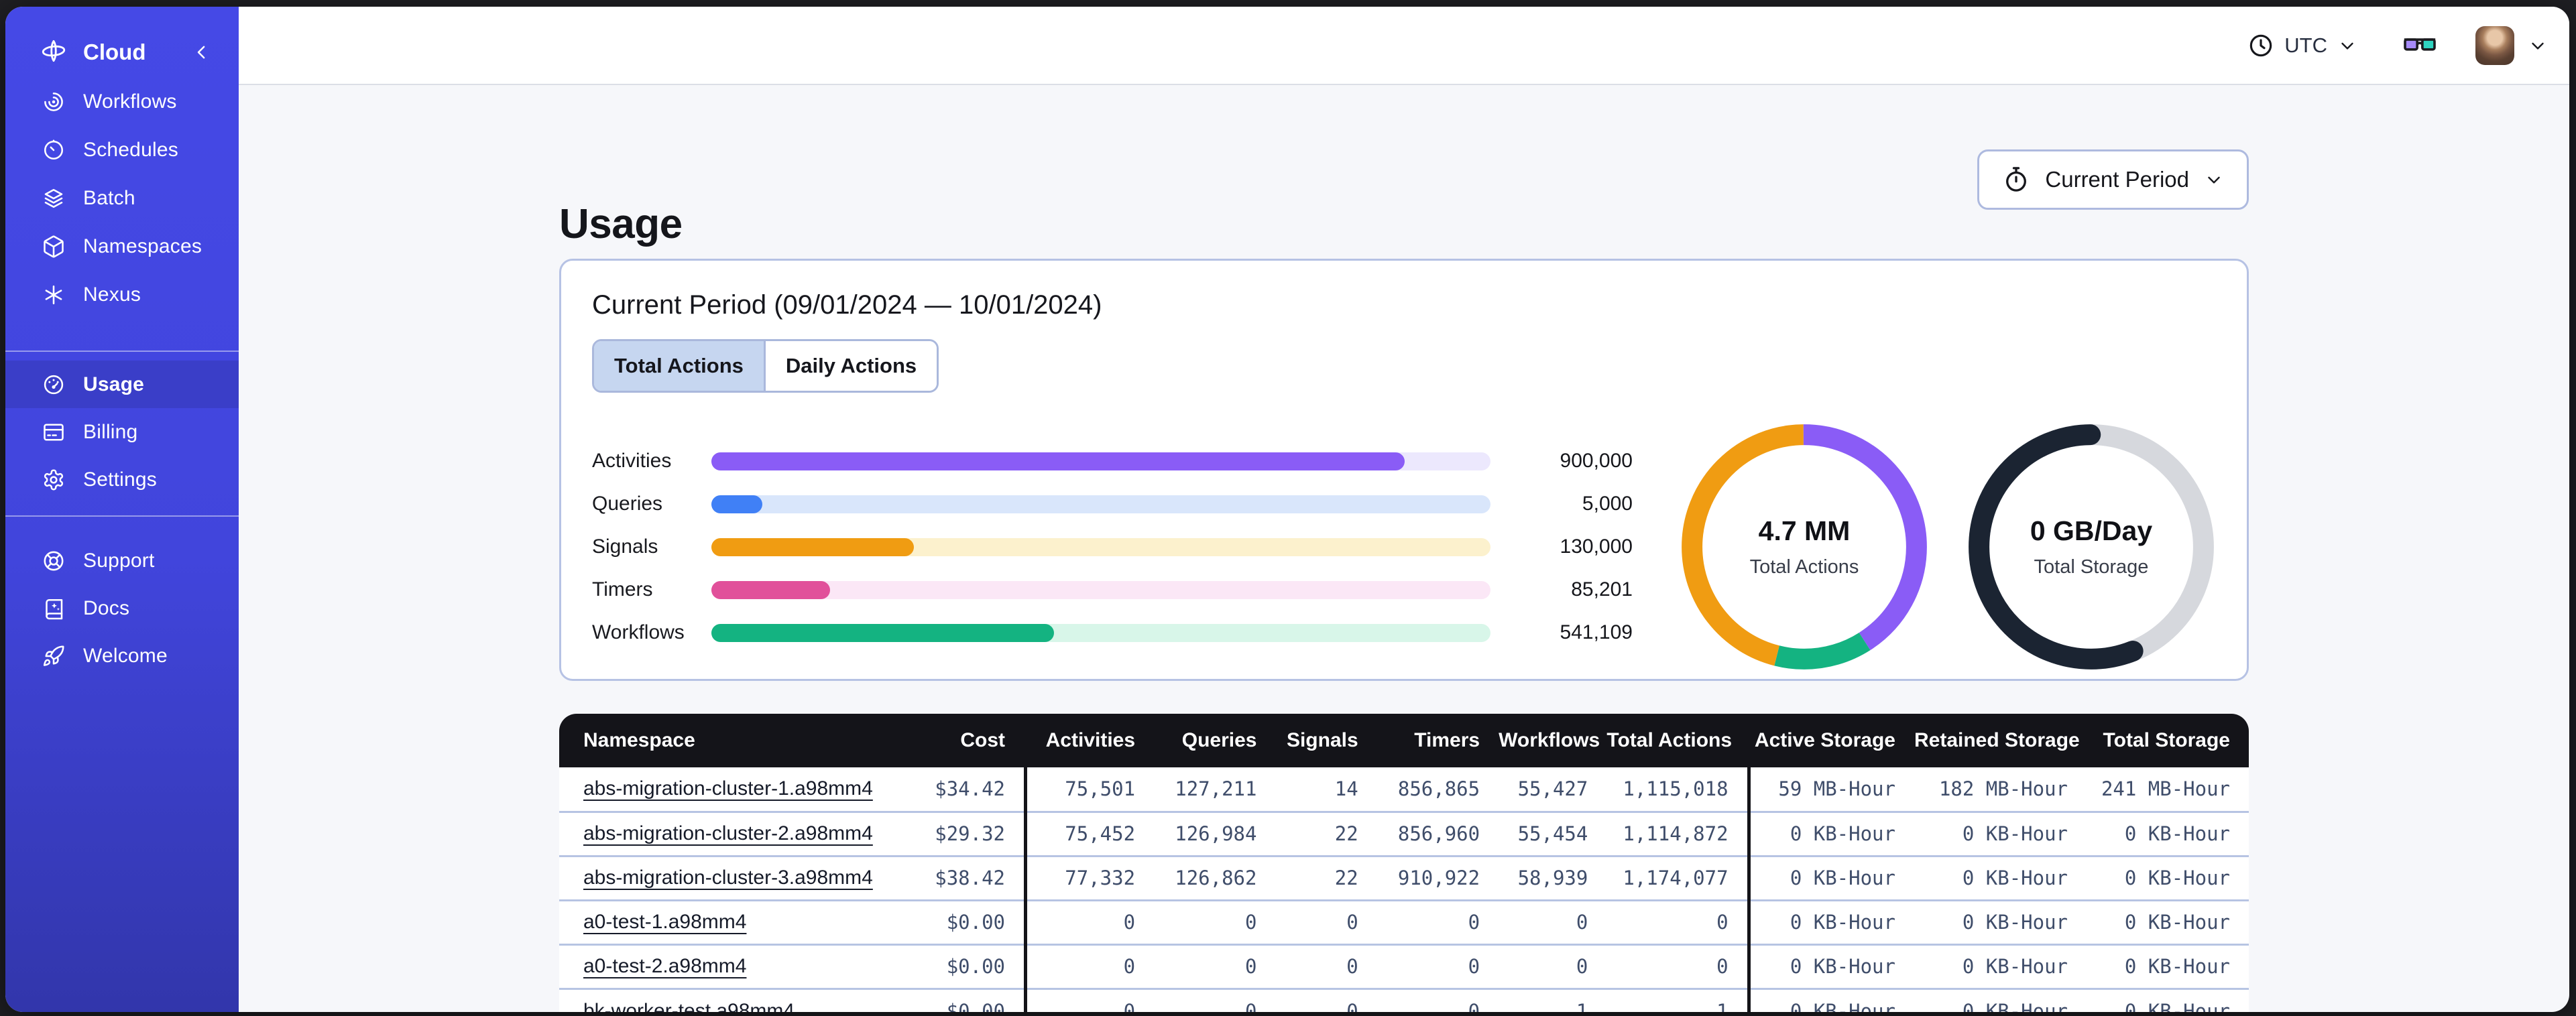 This screenshot has height=1016, width=2576. Describe the element at coordinates (2302, 45) in the screenshot. I see `timezone-selector: UTC` at that location.